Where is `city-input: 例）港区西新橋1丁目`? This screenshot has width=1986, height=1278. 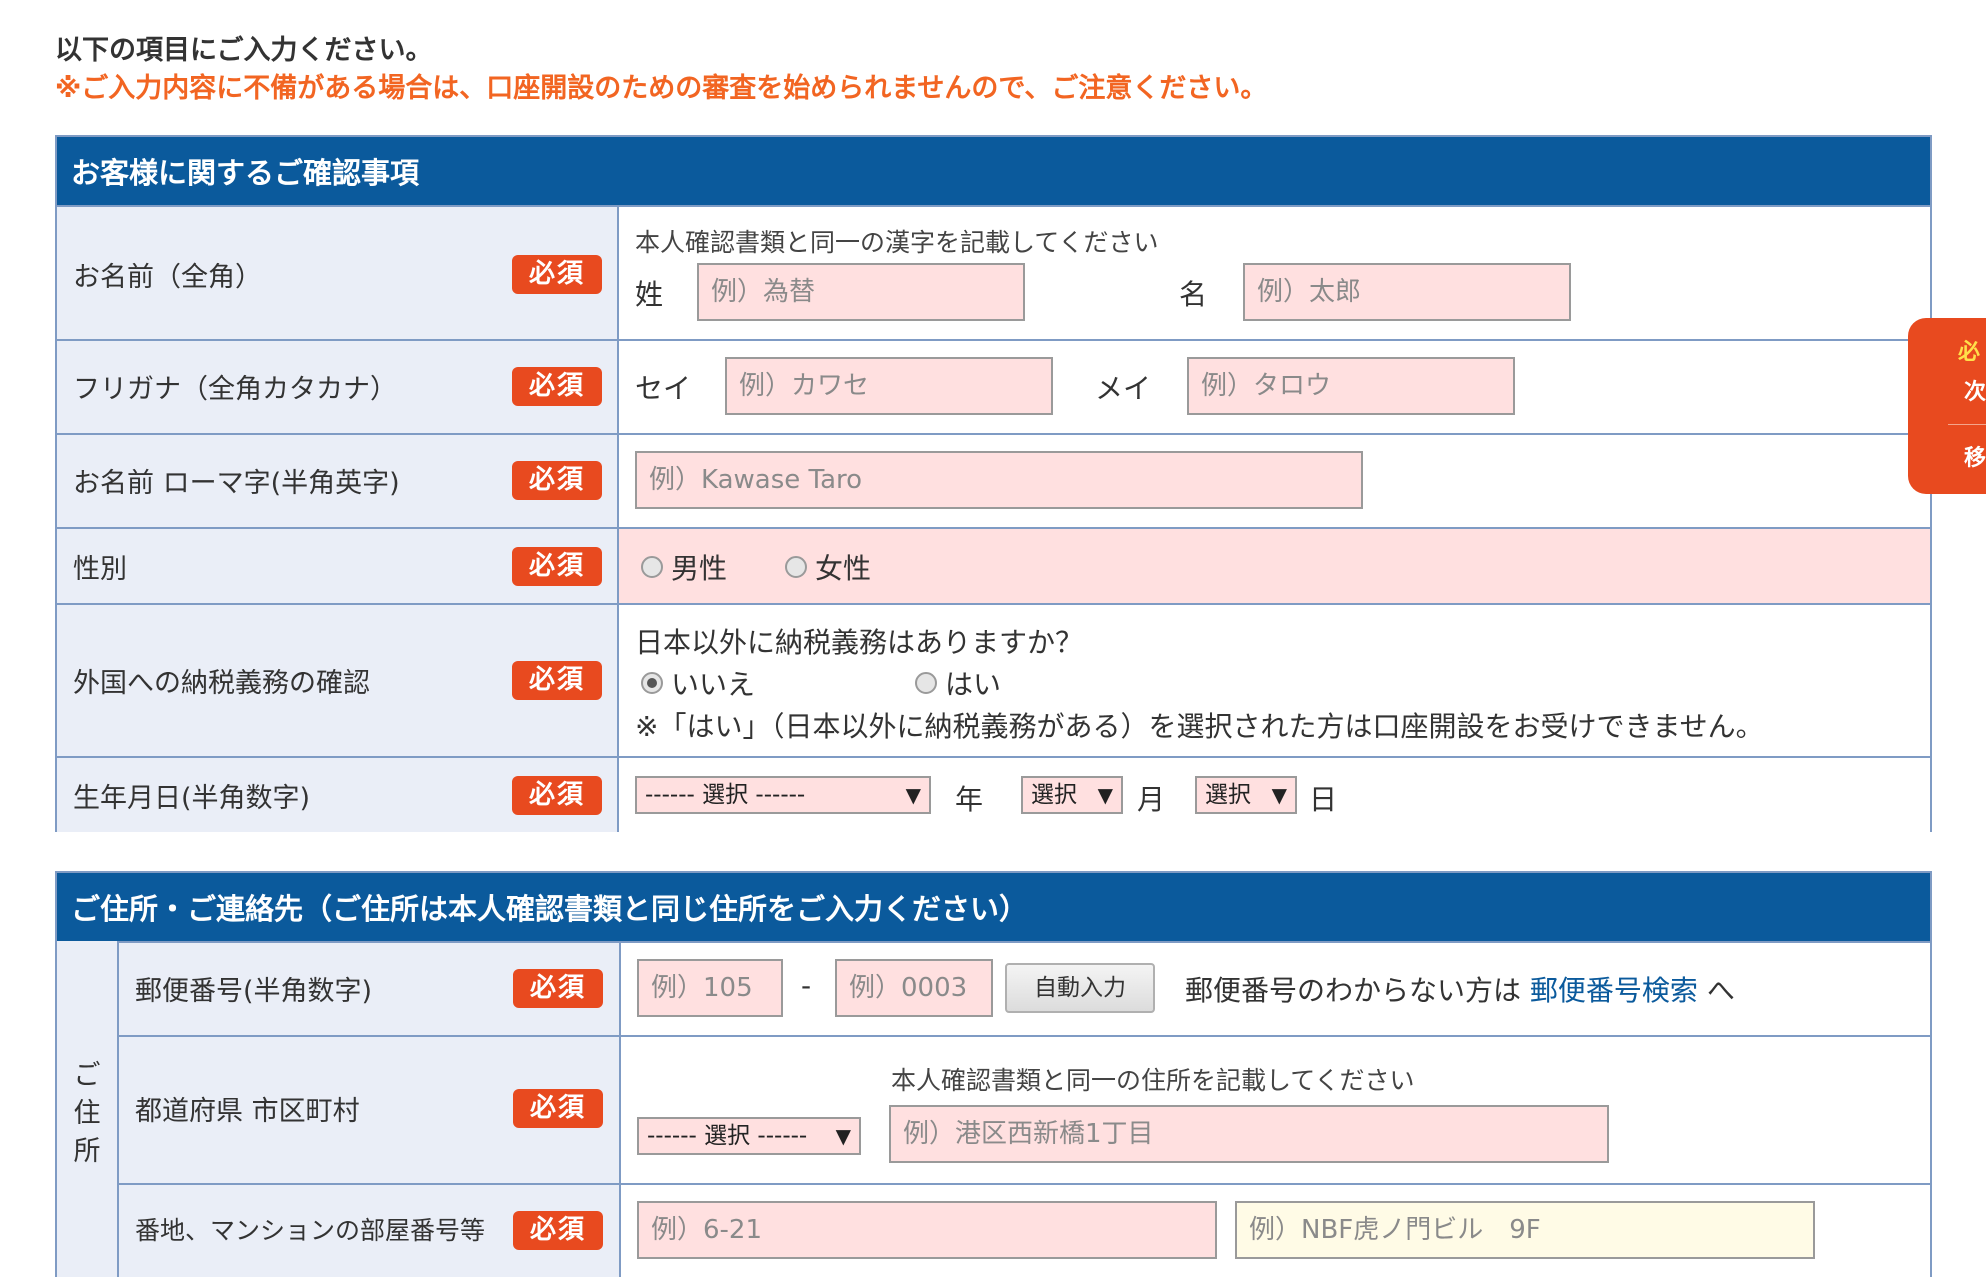 city-input: 例）港区西新橋1丁目 is located at coordinates (1249, 1134).